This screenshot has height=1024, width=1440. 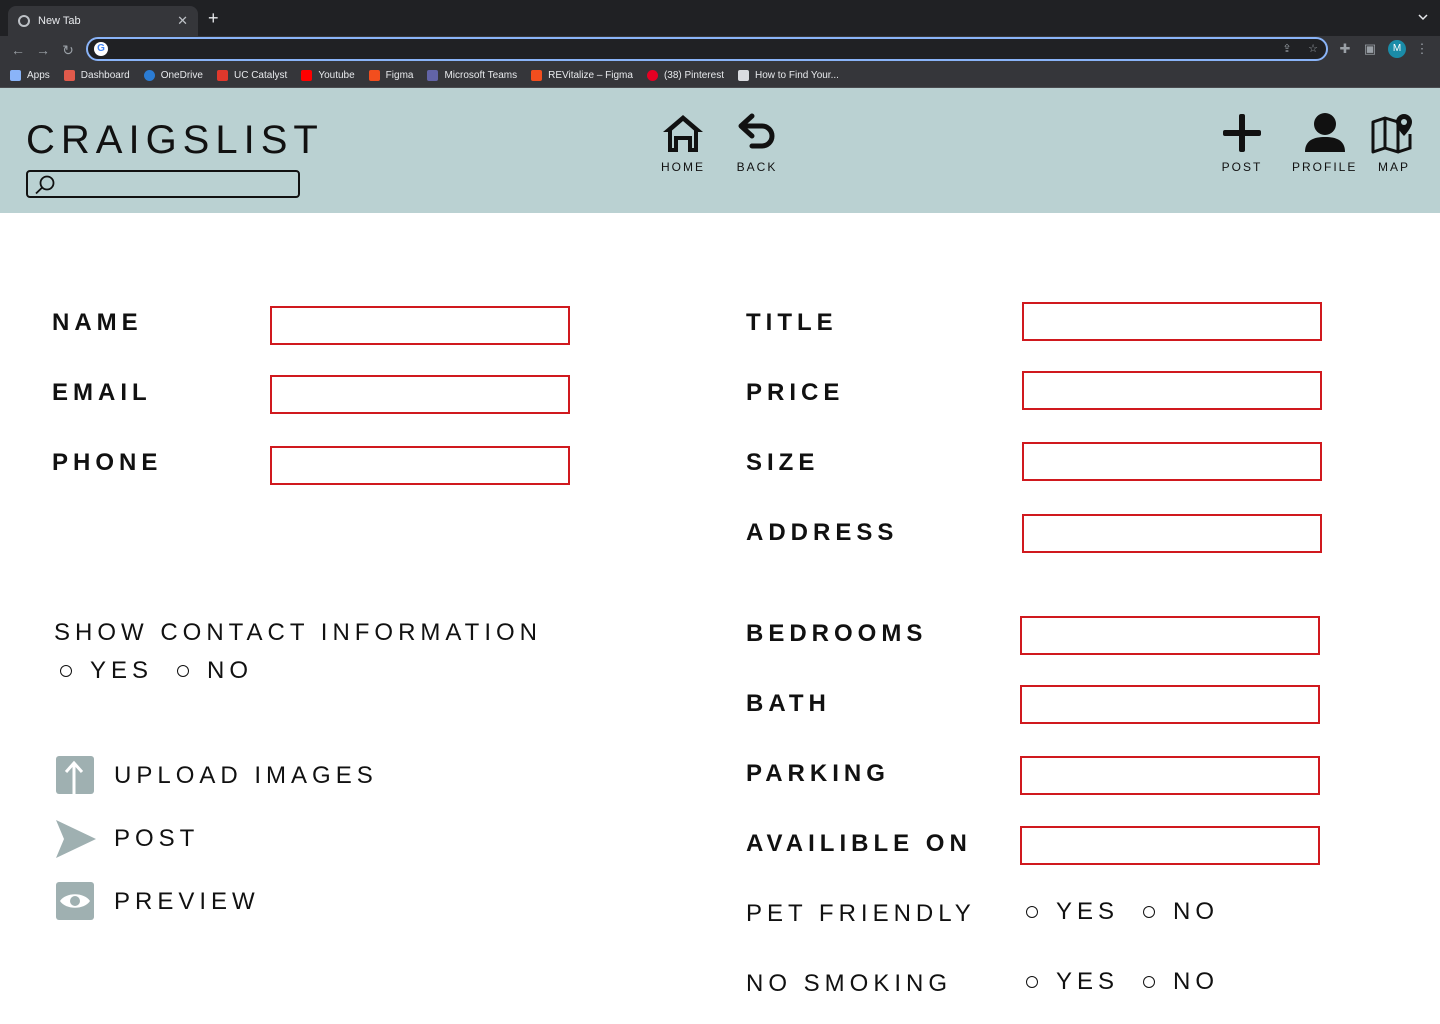 What do you see at coordinates (792, 322) in the screenshot?
I see `title-label: TITLE` at bounding box center [792, 322].